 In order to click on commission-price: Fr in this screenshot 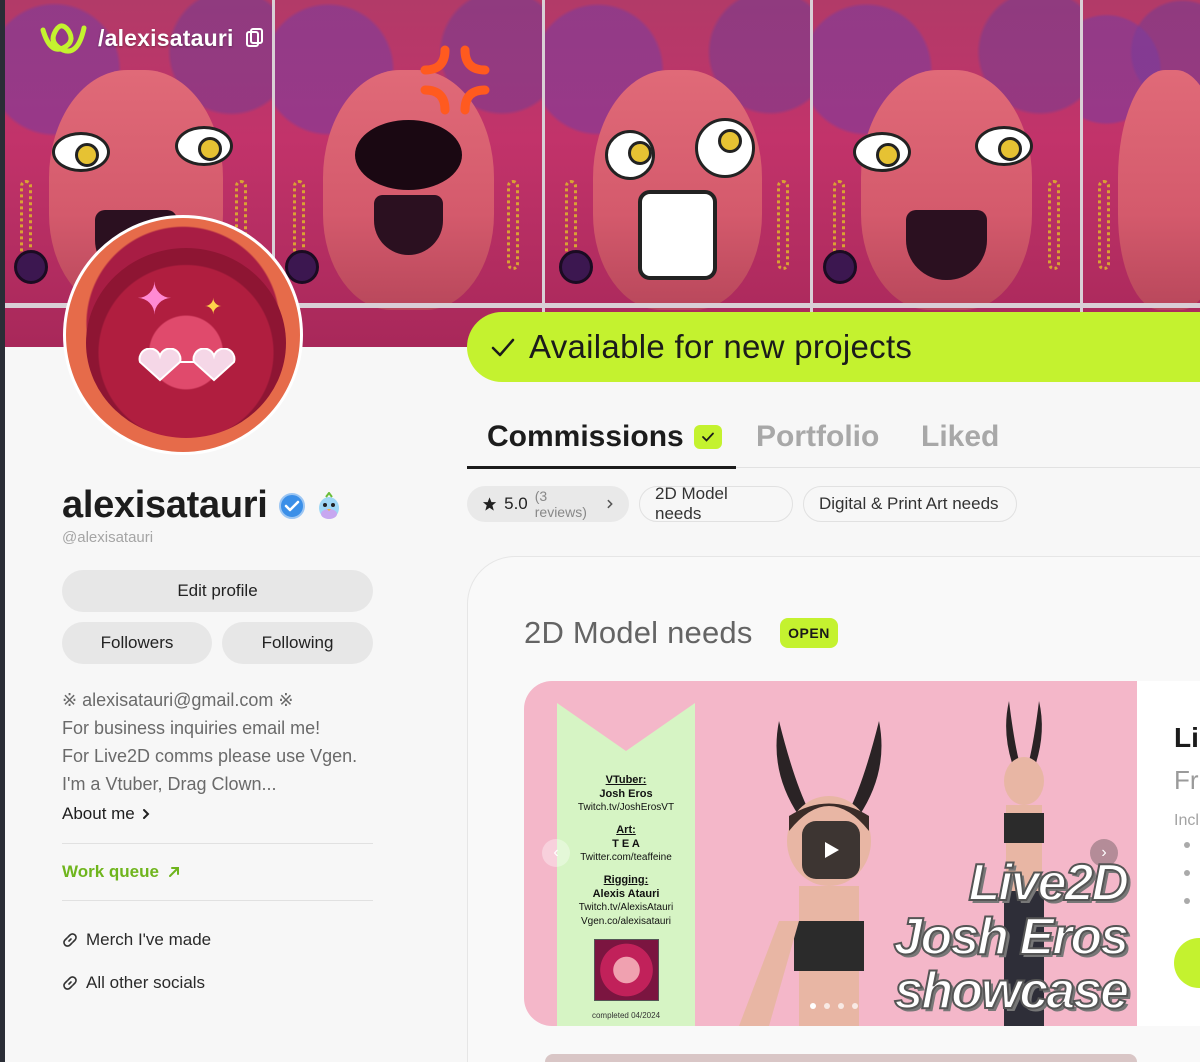, I will do `click(1186, 780)`.